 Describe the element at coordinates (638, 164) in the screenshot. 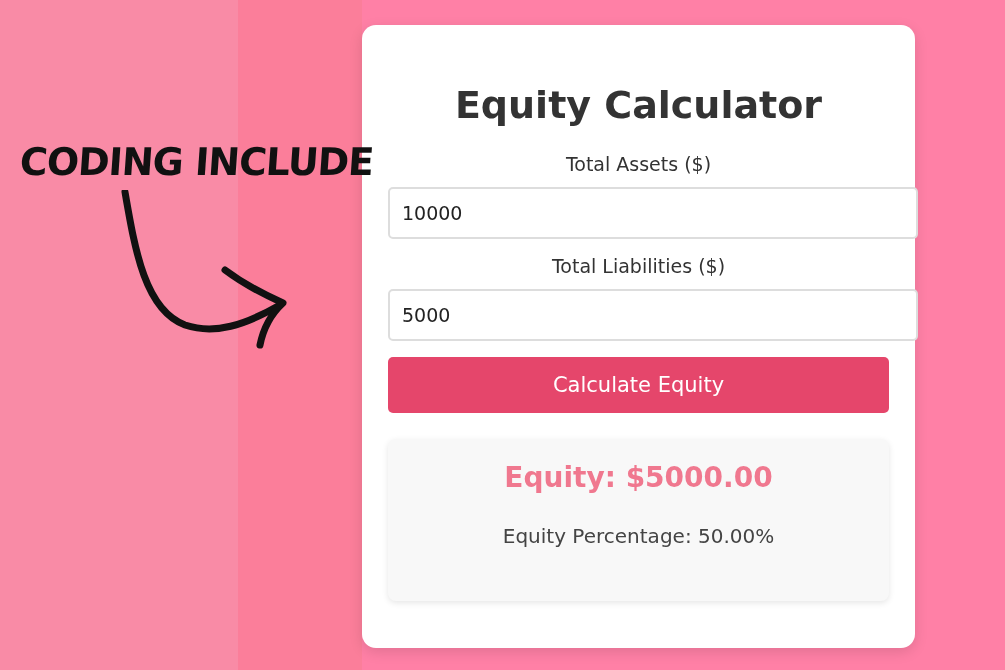

I see `field-label: Total Assets ($)` at that location.